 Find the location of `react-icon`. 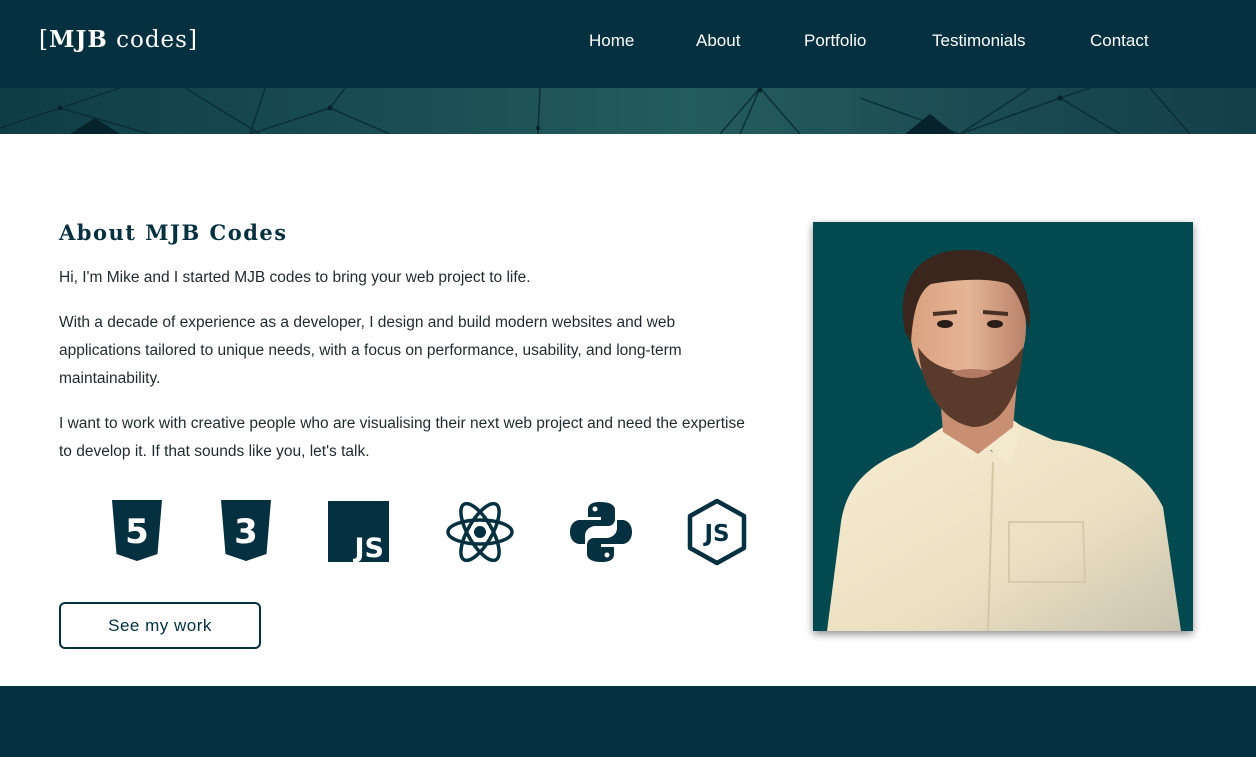

react-icon is located at coordinates (480, 532).